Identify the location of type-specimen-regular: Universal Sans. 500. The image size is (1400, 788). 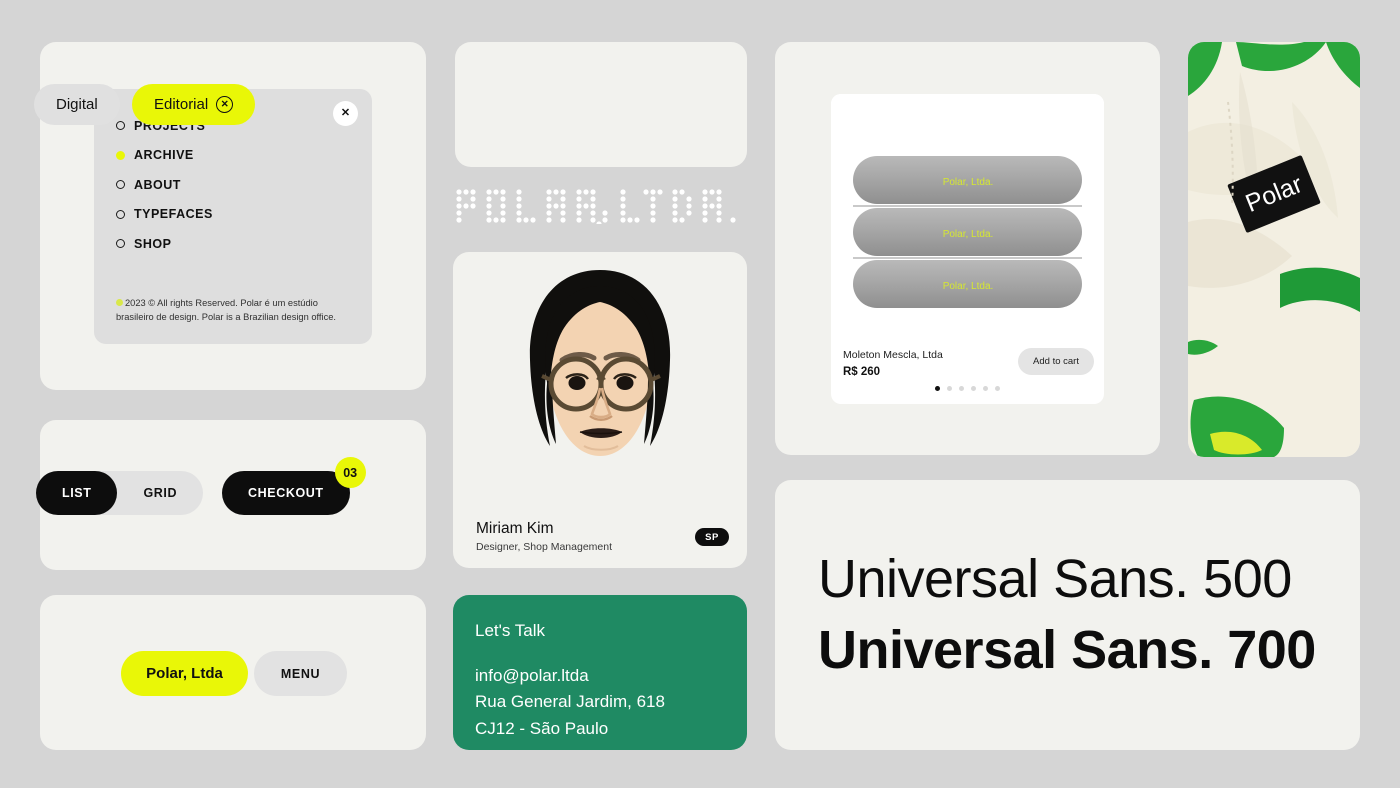
(1055, 579).